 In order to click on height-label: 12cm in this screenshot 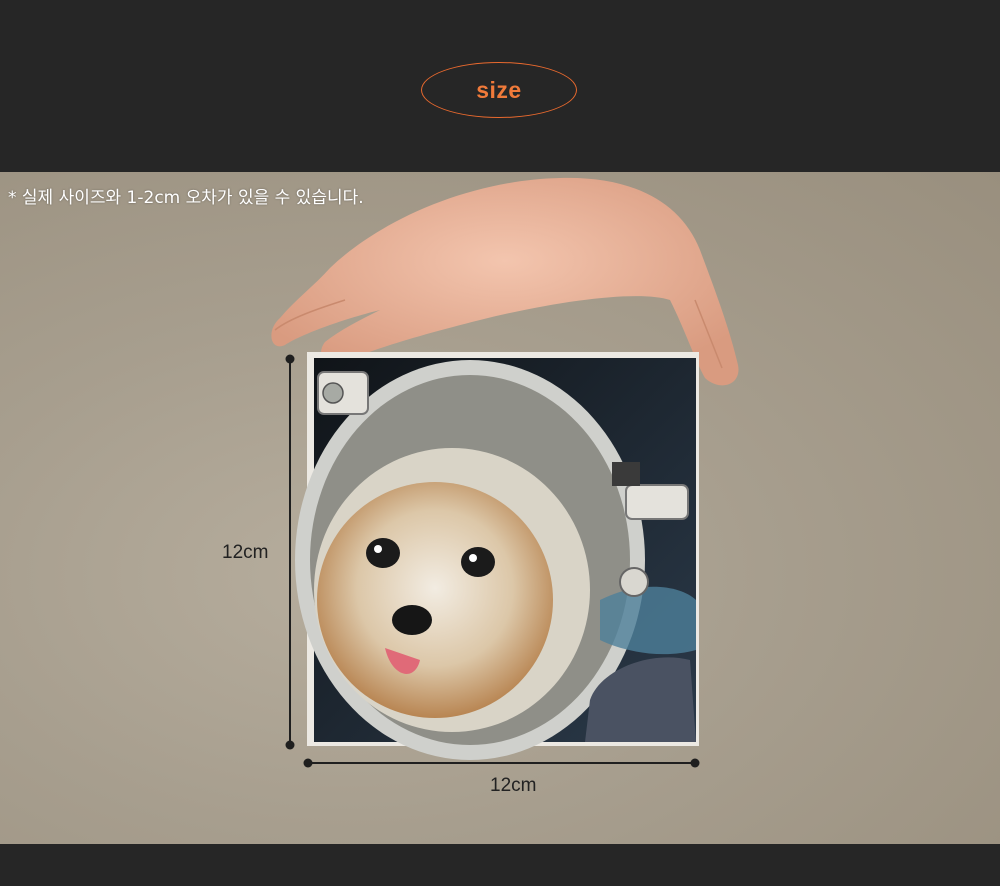, I will do `click(245, 552)`.